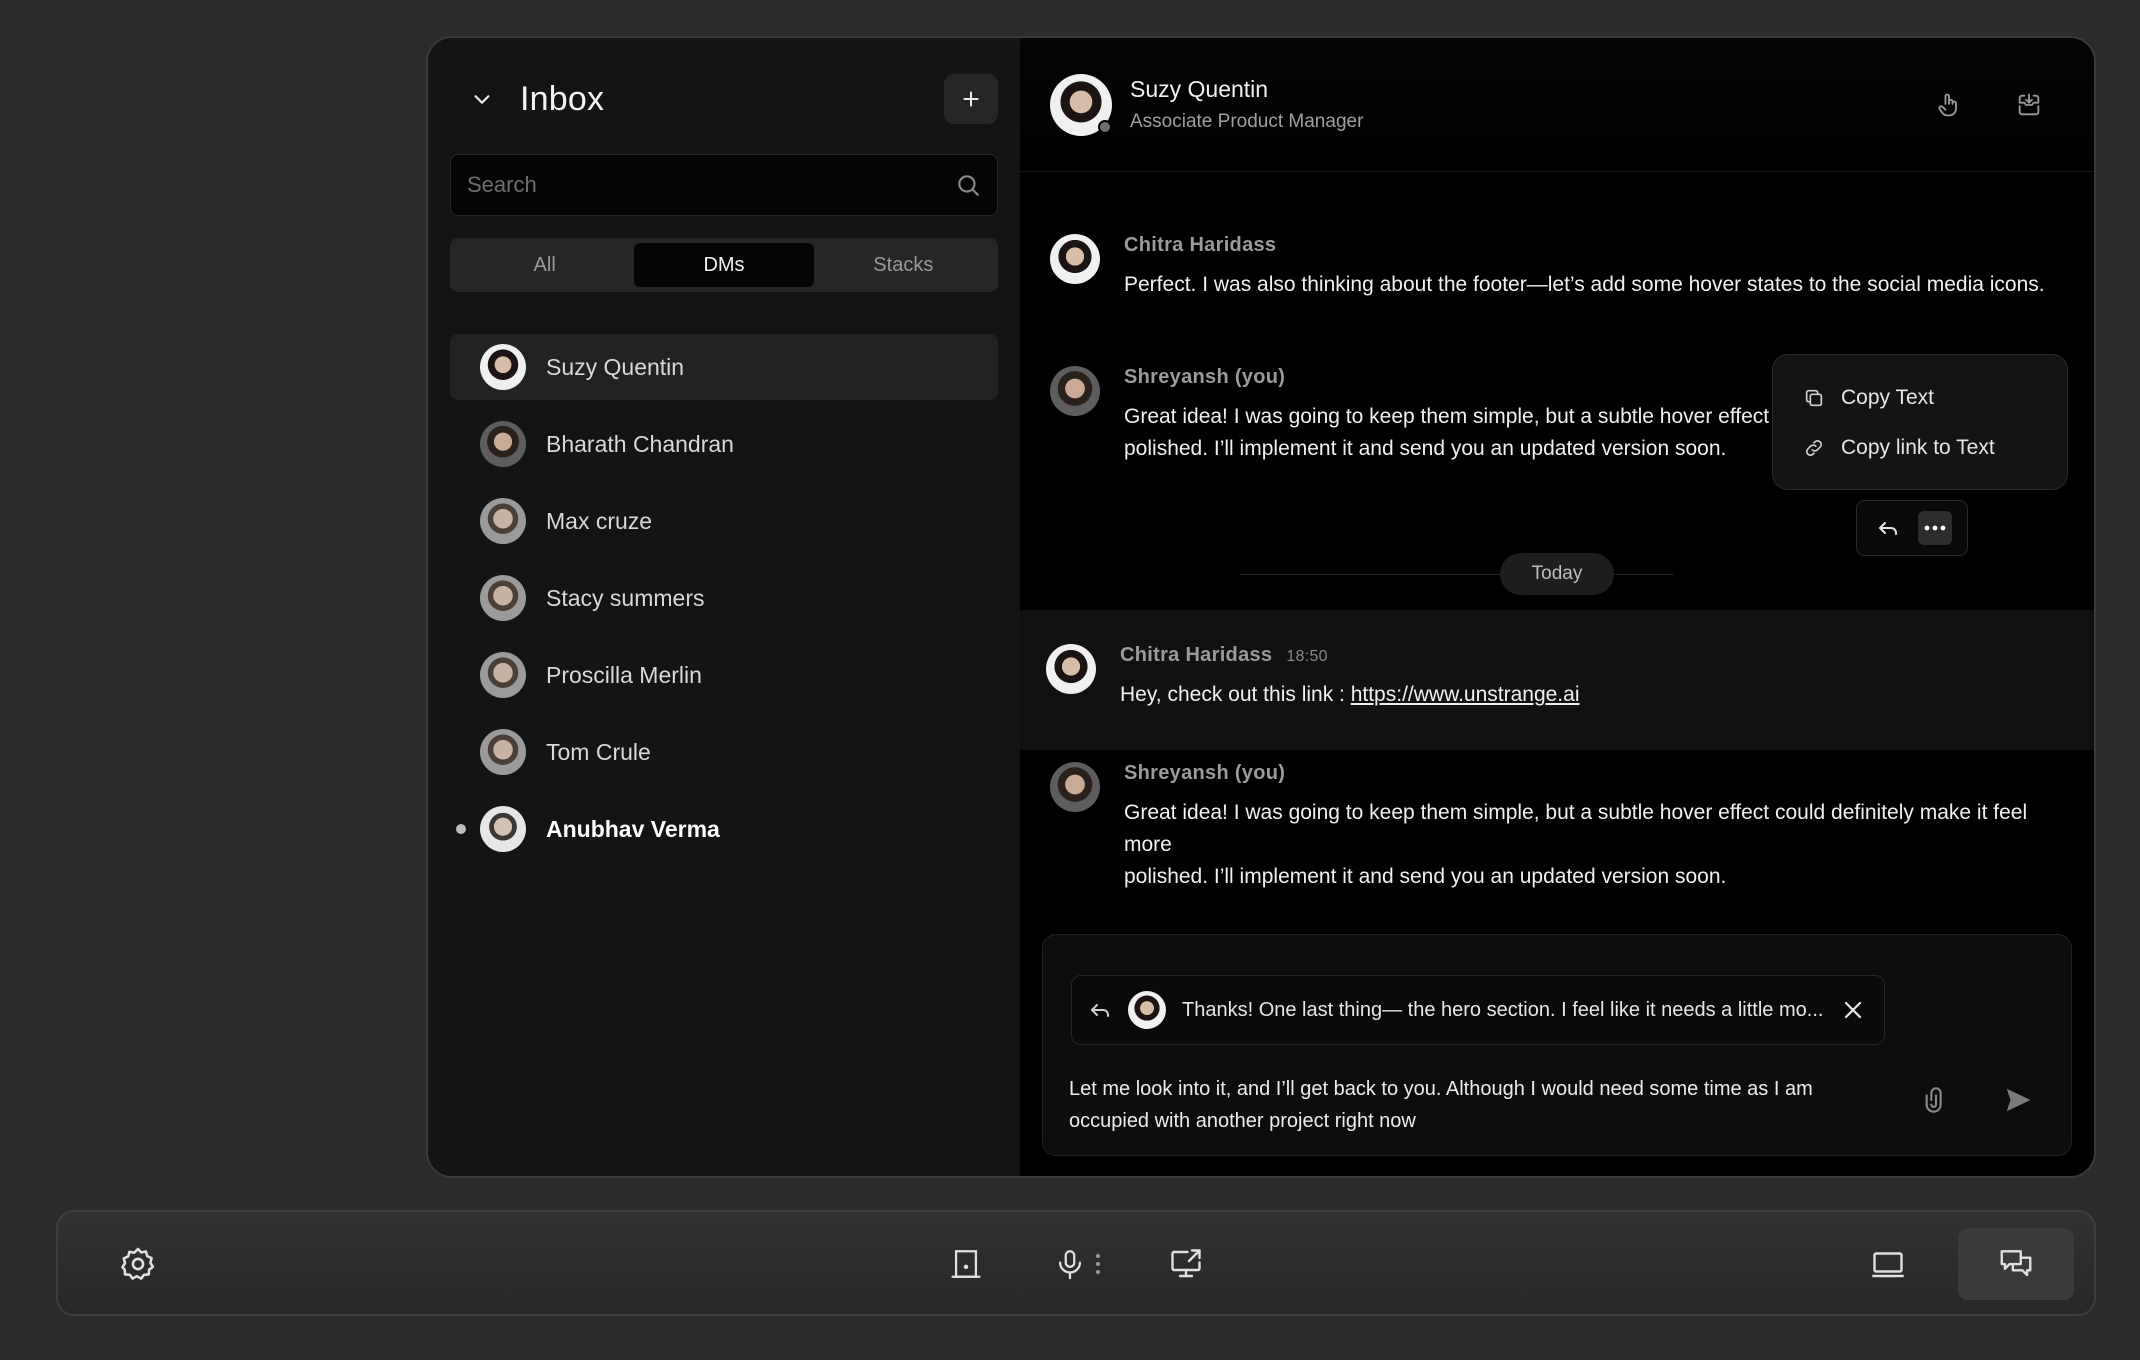 This screenshot has width=2140, height=1360. I want to click on laptop-icon, so click(1888, 1265).